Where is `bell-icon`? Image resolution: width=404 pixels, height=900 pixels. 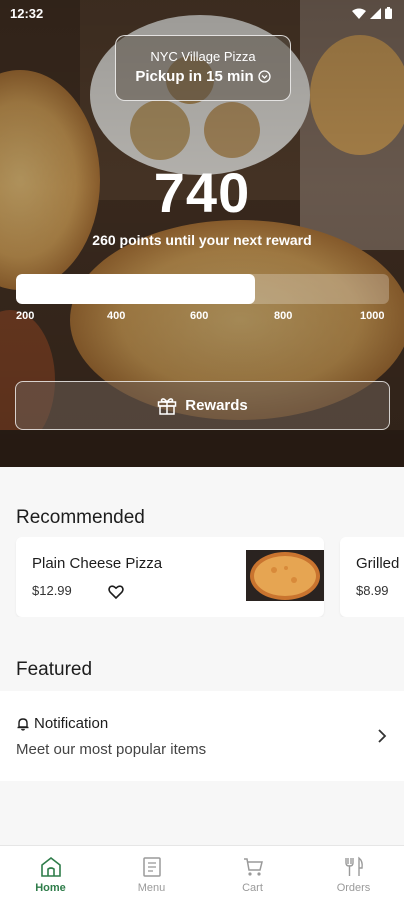 bell-icon is located at coordinates (23, 724).